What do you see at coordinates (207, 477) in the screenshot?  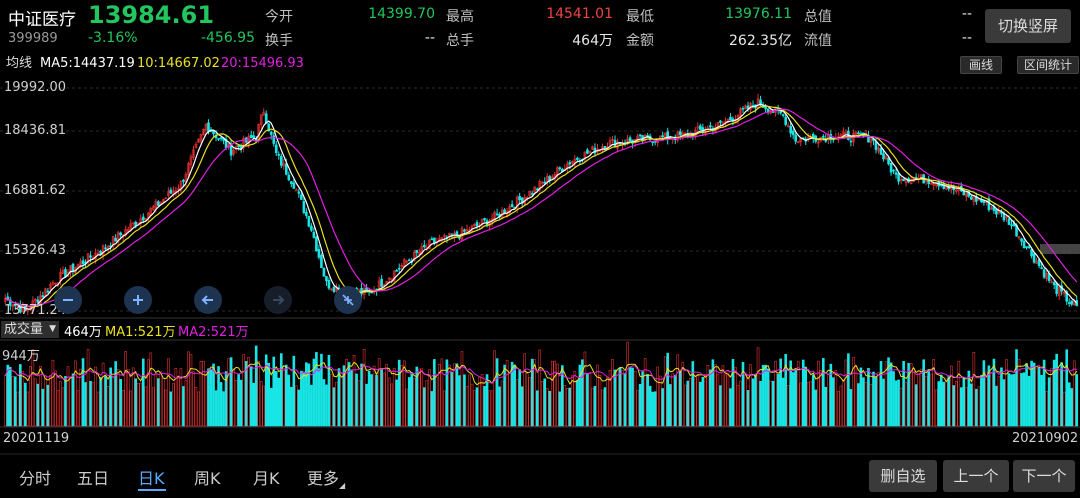 I see `tab-weekly-k: 周K` at bounding box center [207, 477].